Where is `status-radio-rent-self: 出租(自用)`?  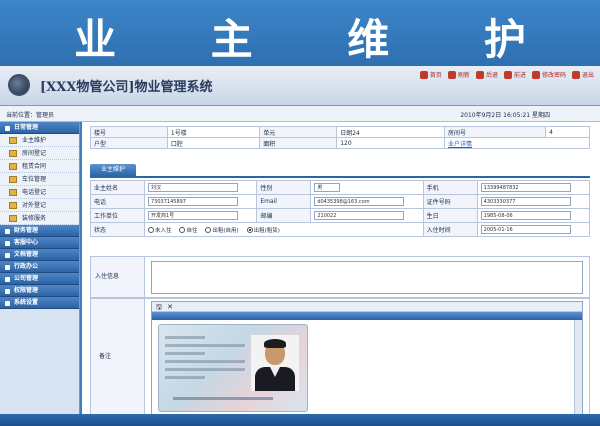 status-radio-rent-self: 出租(自用) is located at coordinates (222, 230).